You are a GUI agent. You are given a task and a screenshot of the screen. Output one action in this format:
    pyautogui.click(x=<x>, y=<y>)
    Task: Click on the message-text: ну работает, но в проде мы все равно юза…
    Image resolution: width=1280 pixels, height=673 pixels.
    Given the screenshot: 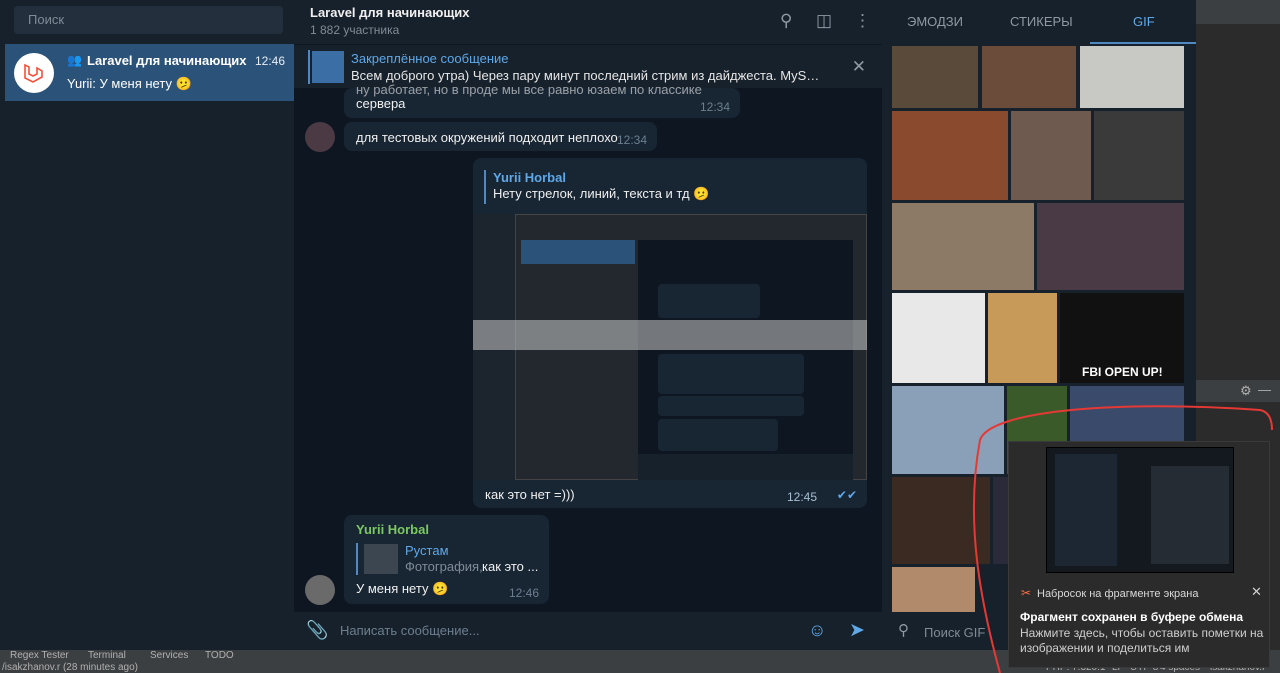 What is the action you would take?
    pyautogui.click(x=529, y=89)
    